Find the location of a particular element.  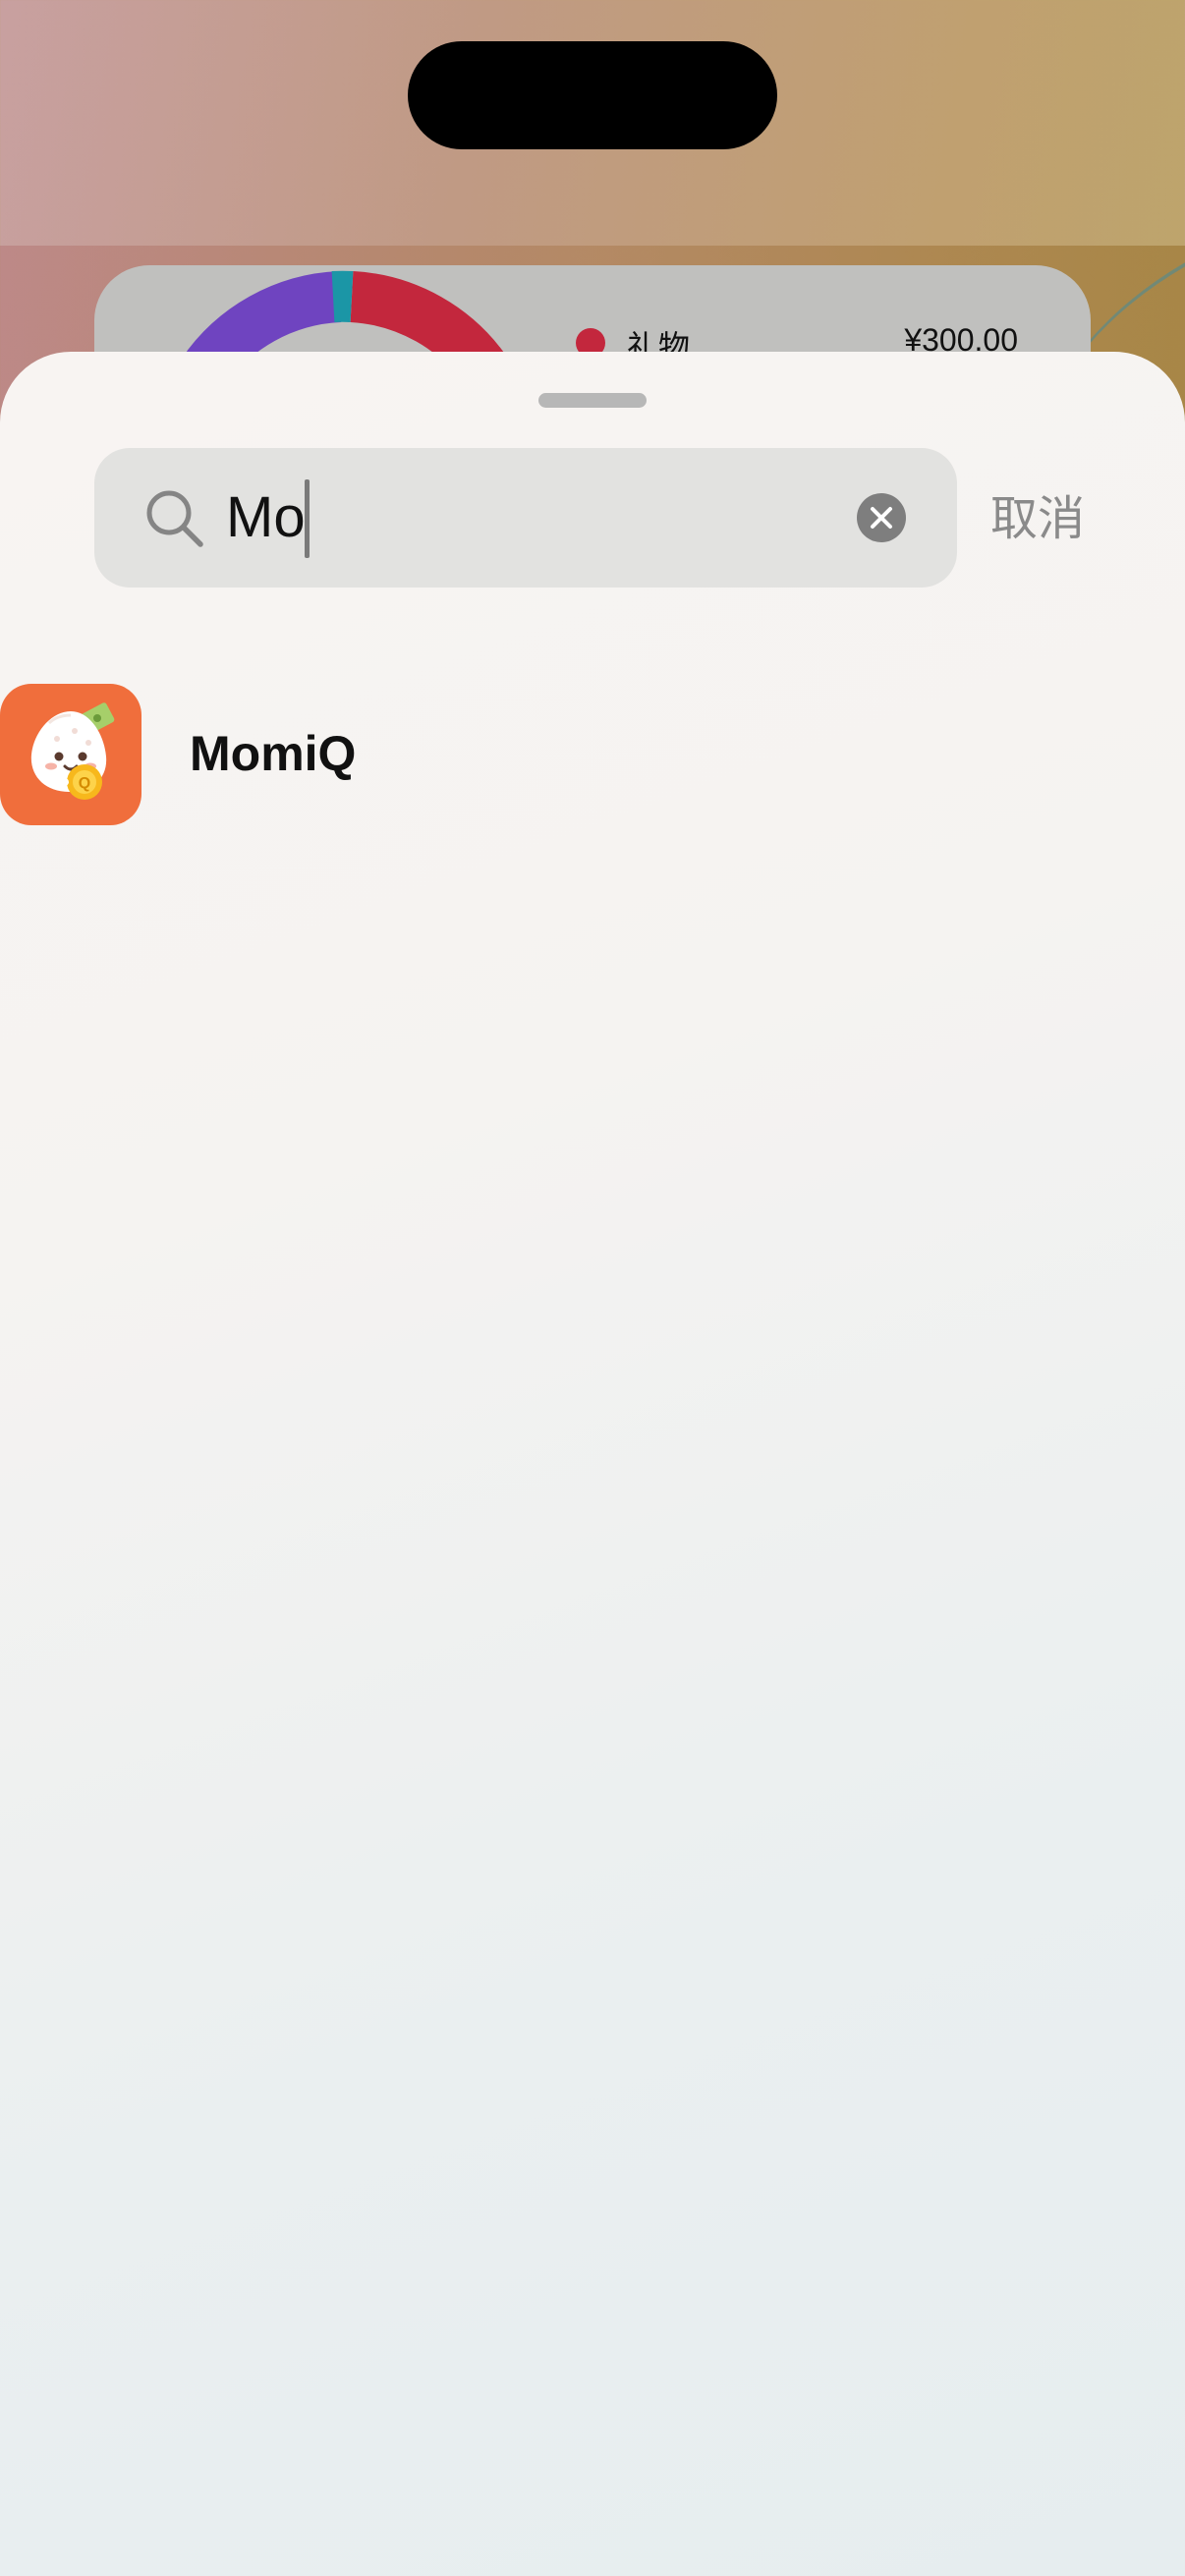

text-caret is located at coordinates (308, 518).